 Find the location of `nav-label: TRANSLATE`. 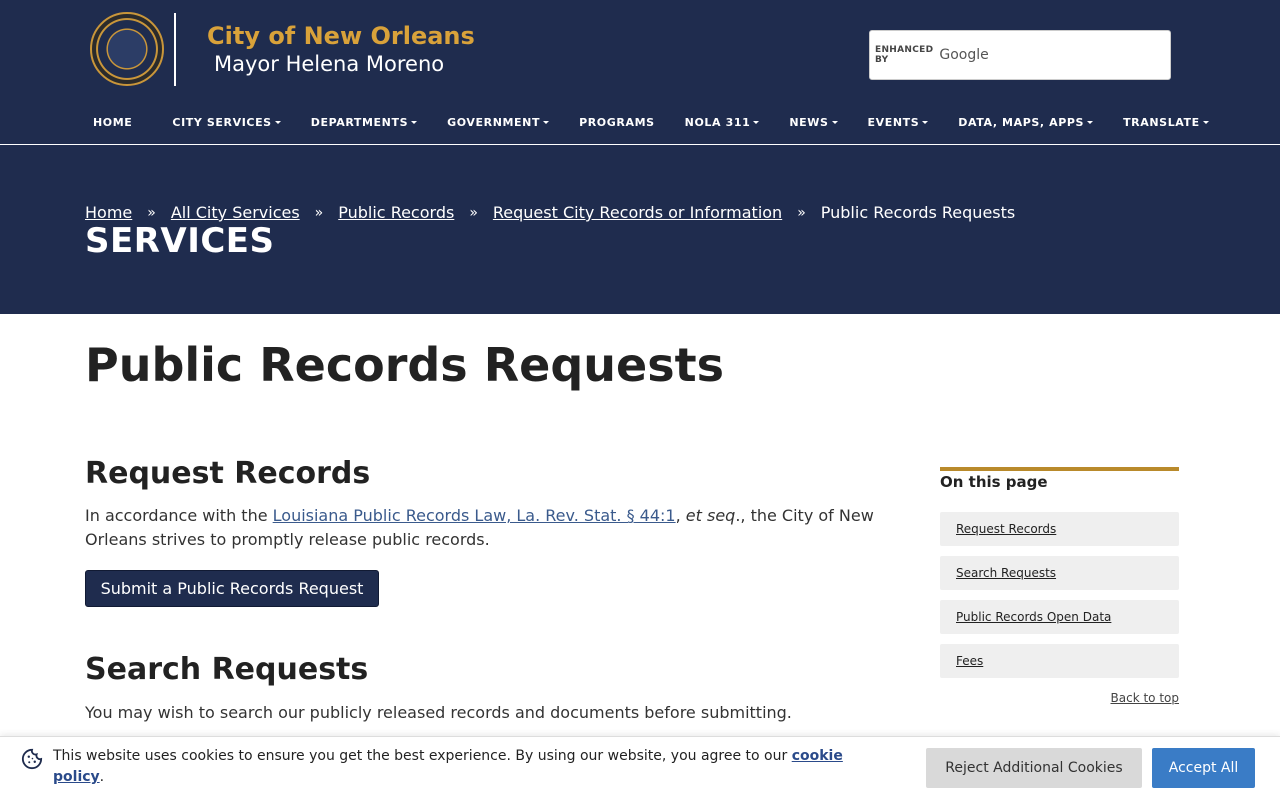

nav-label: TRANSLATE is located at coordinates (1161, 122).